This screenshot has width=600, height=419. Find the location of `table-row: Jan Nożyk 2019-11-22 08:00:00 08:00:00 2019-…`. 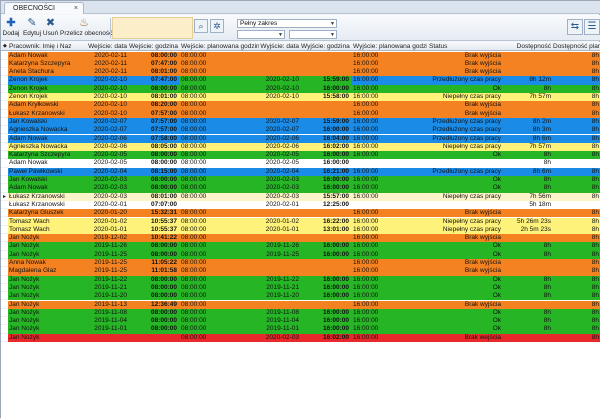

table-row: Jan Nożyk 2019-11-22 08:00:00 08:00:00 2019-… is located at coordinates (300, 279).